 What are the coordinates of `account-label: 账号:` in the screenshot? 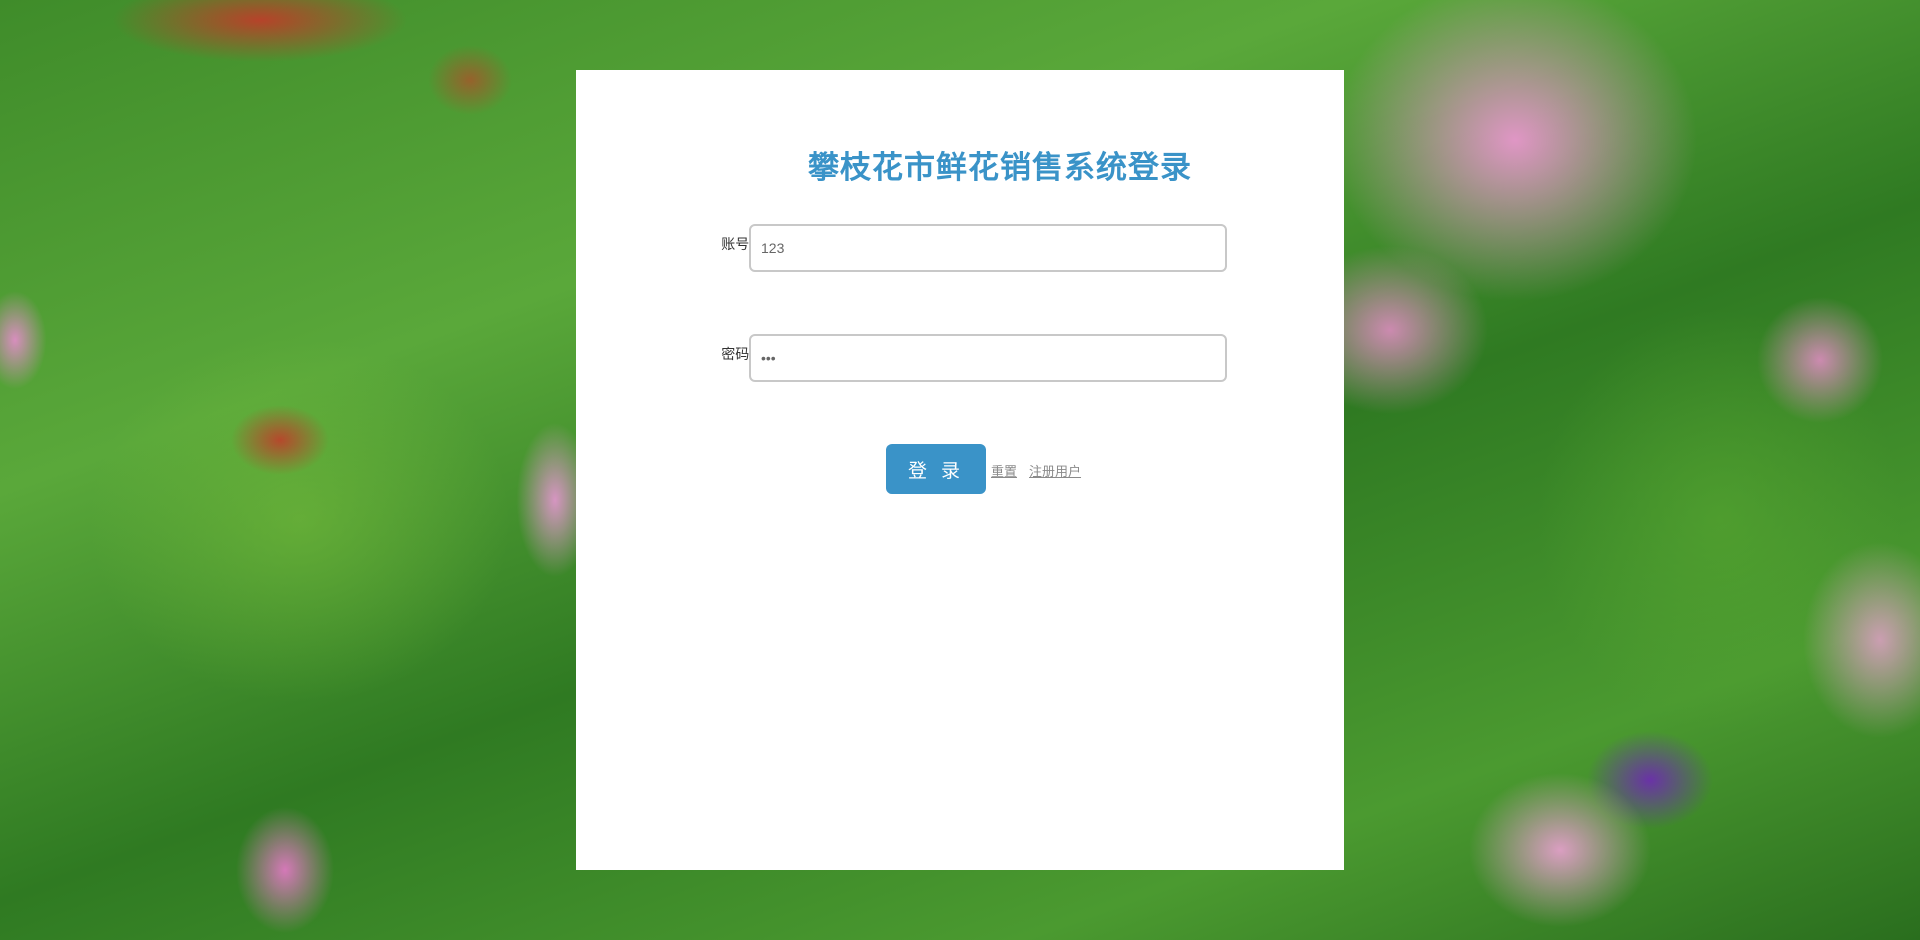 It's located at (737, 245).